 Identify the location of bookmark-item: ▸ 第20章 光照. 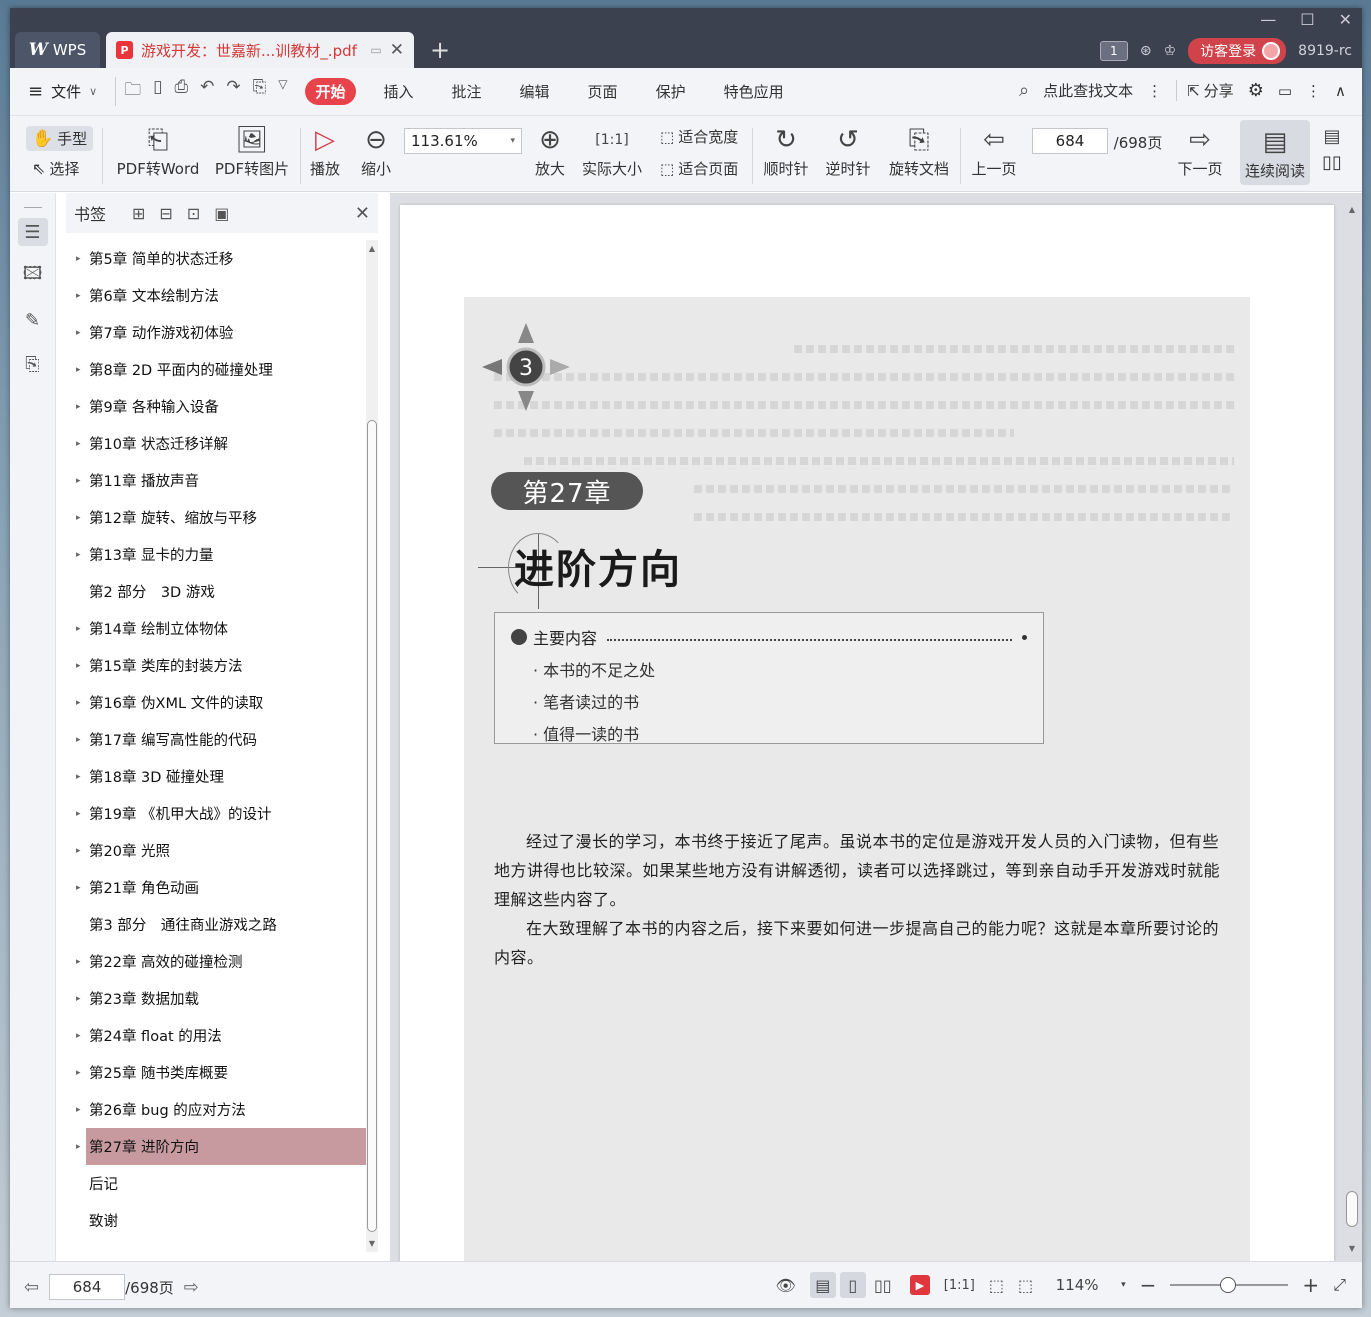
(216, 850).